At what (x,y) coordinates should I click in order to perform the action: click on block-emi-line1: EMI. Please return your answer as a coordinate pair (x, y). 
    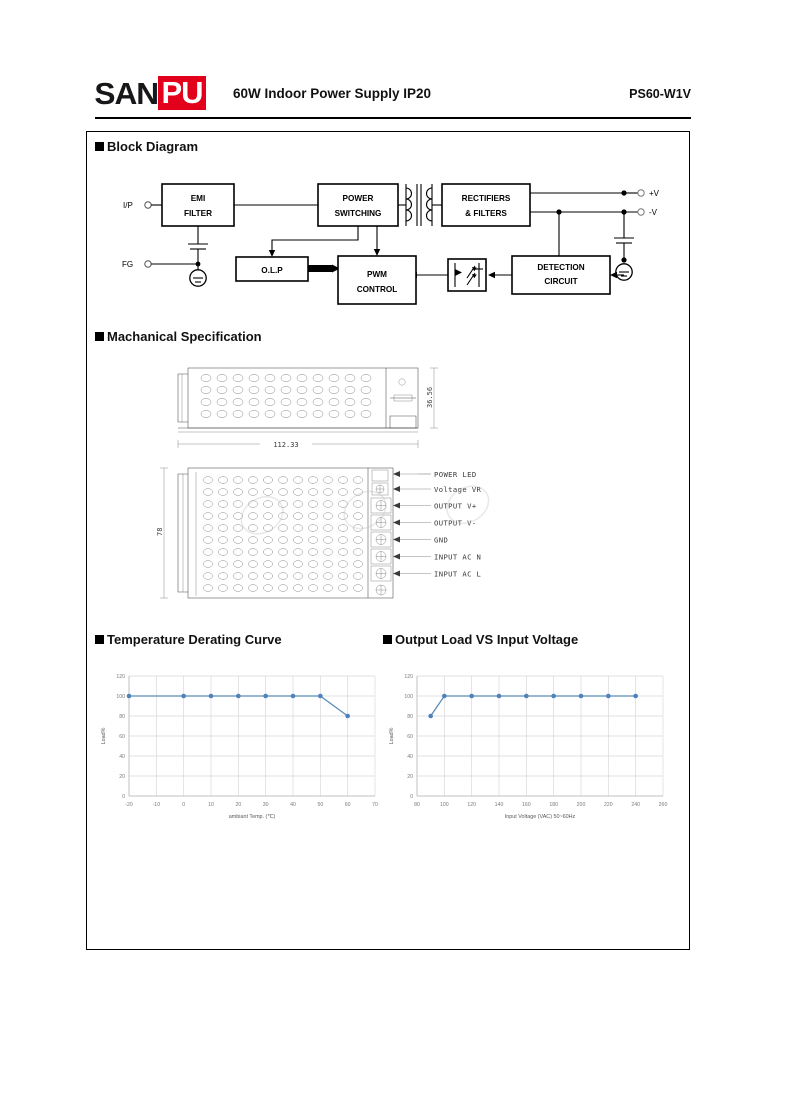
    Looking at the image, I should click on (198, 198).